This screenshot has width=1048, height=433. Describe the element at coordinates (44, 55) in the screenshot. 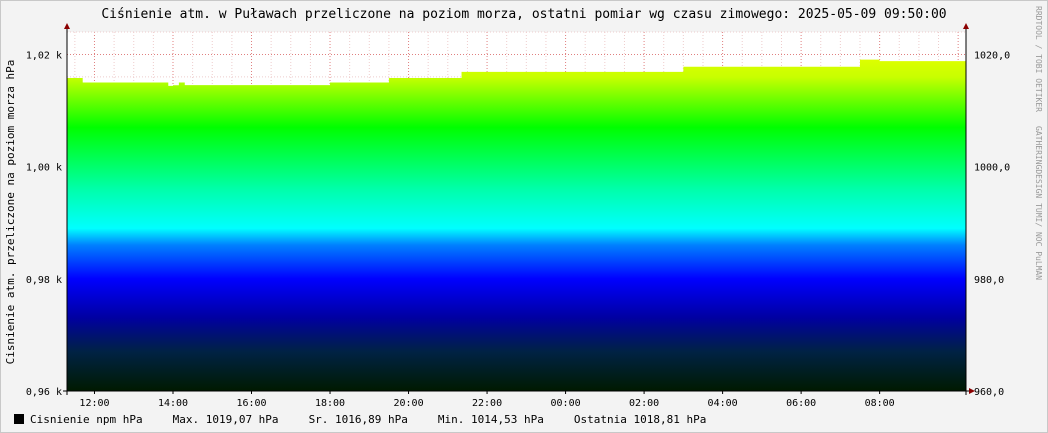

I see `y-tick-label-left: 1,02 k` at that location.